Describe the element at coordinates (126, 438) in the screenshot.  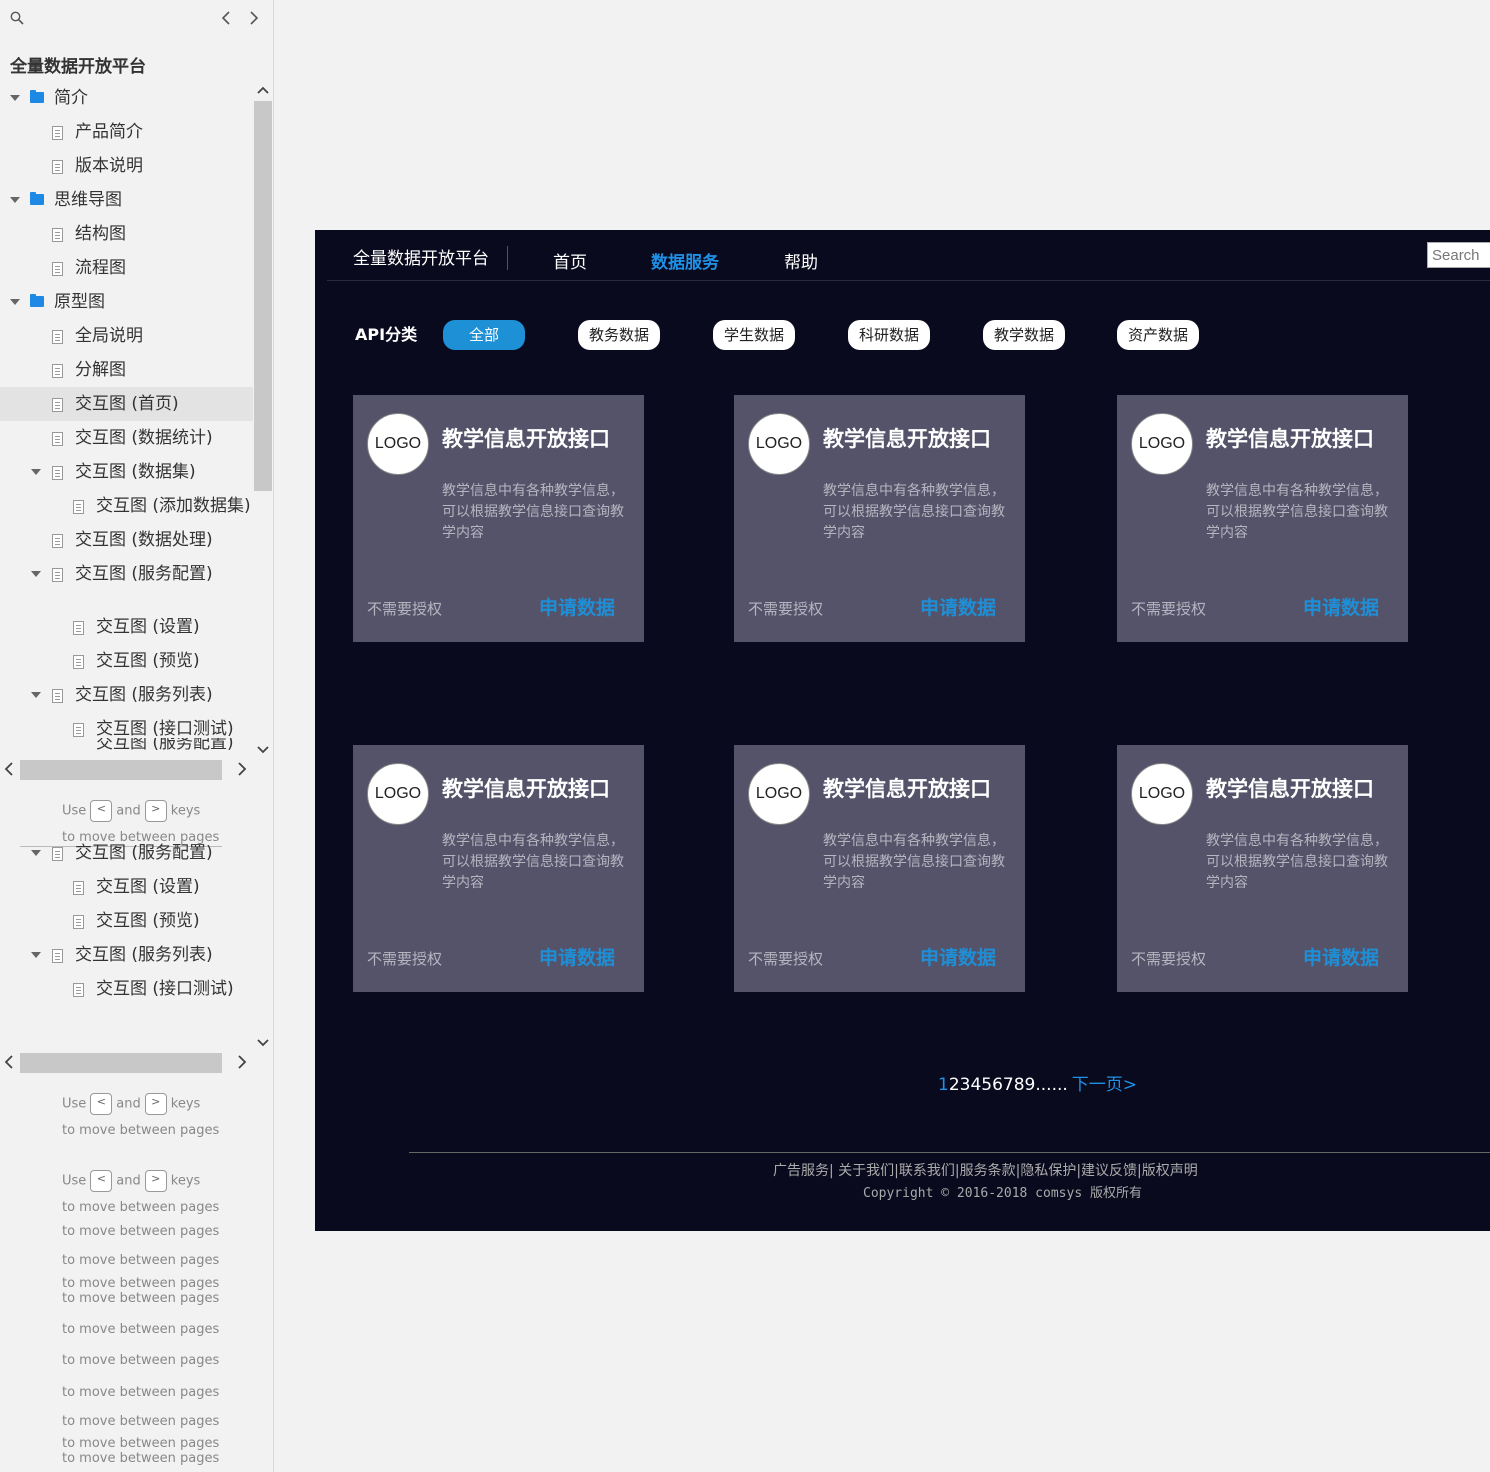
I see `tree-row: 交互图 (数据统计)` at that location.